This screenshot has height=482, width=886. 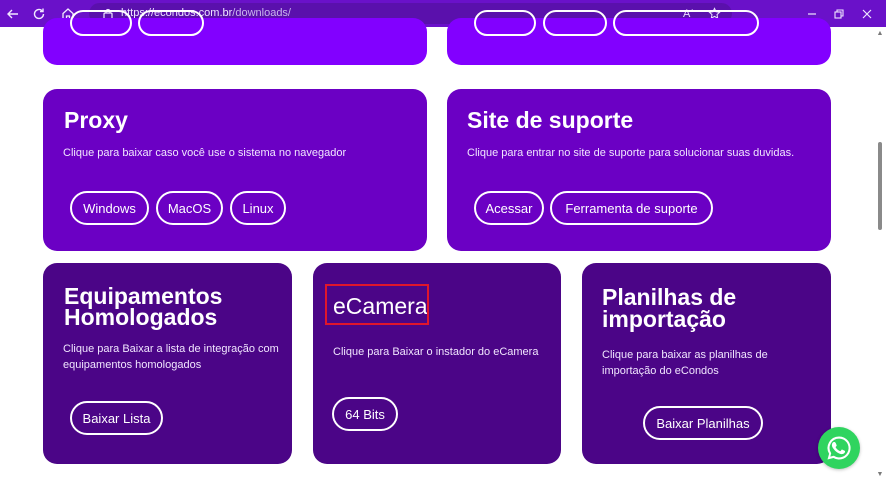 I want to click on support-title: Site de suporte, so click(x=550, y=120).